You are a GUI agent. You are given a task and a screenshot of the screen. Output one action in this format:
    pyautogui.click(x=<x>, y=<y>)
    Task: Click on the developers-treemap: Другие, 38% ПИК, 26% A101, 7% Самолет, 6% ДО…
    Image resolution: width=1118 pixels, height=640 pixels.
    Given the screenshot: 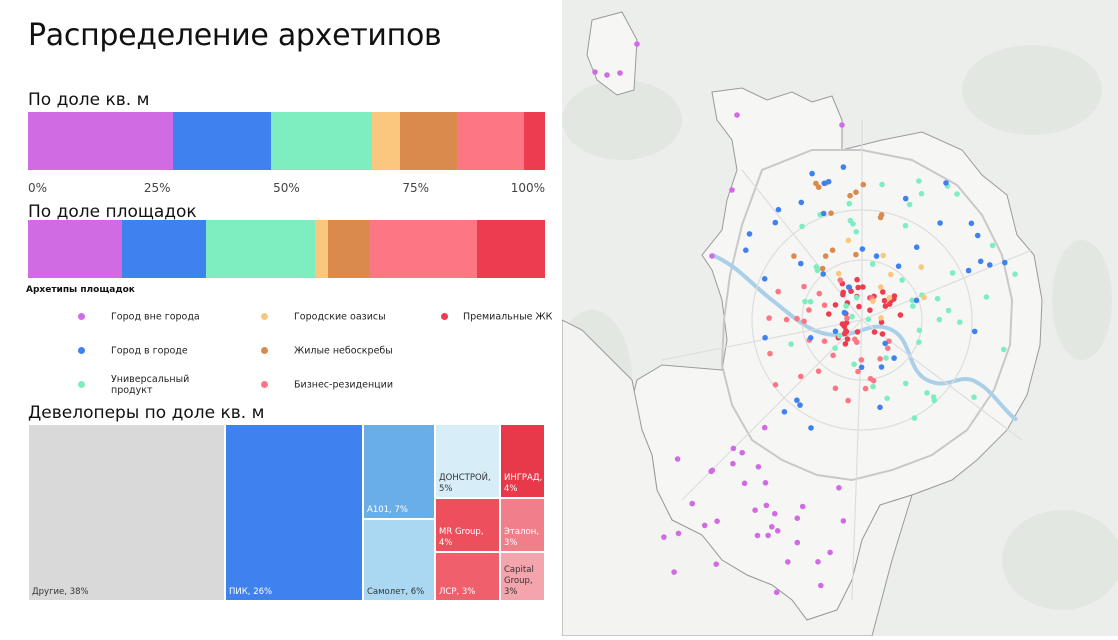 What is the action you would take?
    pyautogui.click(x=286, y=512)
    